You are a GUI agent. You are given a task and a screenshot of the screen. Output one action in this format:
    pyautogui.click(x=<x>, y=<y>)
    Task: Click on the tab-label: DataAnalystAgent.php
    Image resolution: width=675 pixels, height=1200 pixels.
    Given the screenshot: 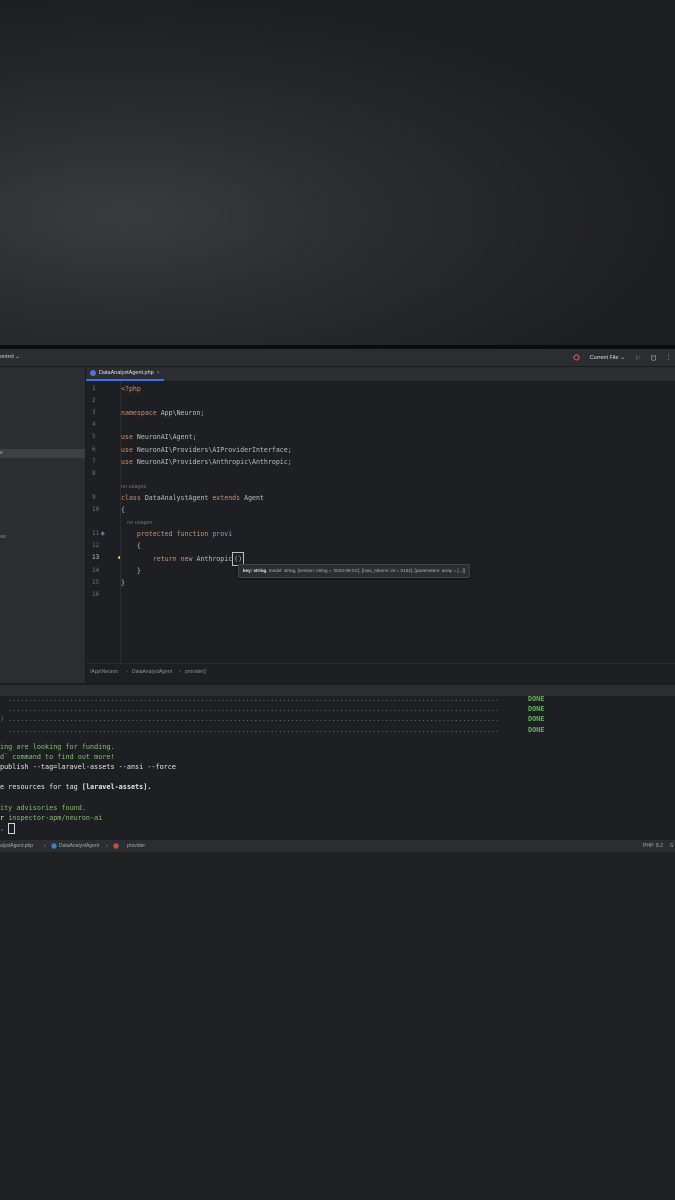 What is the action you would take?
    pyautogui.click(x=126, y=373)
    